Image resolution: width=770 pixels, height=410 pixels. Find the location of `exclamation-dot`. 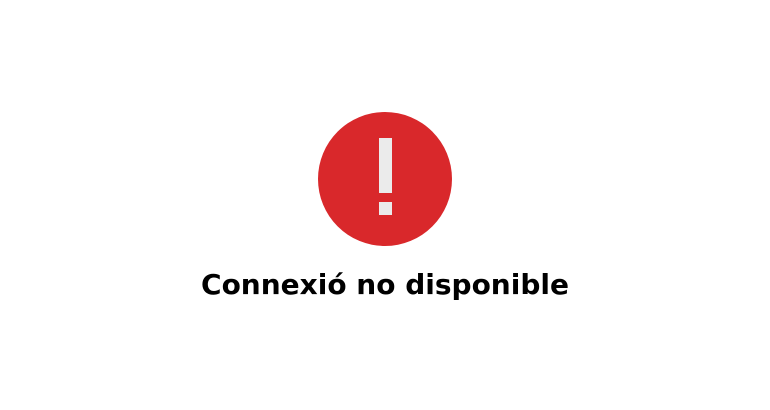

exclamation-dot is located at coordinates (385, 208).